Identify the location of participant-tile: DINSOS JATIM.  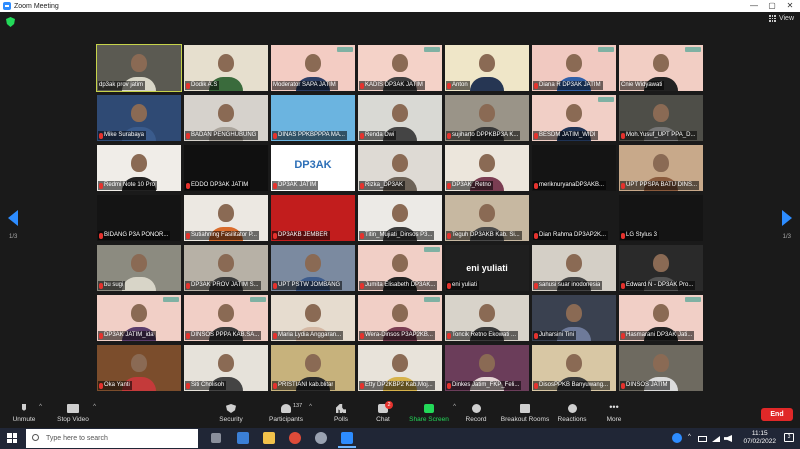
(661, 368).